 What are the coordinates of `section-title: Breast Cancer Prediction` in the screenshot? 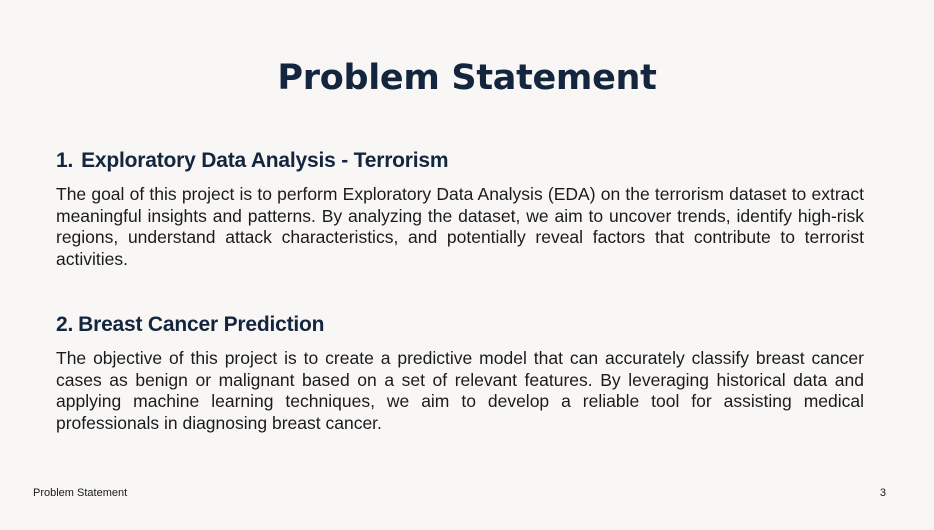 It's located at (201, 324).